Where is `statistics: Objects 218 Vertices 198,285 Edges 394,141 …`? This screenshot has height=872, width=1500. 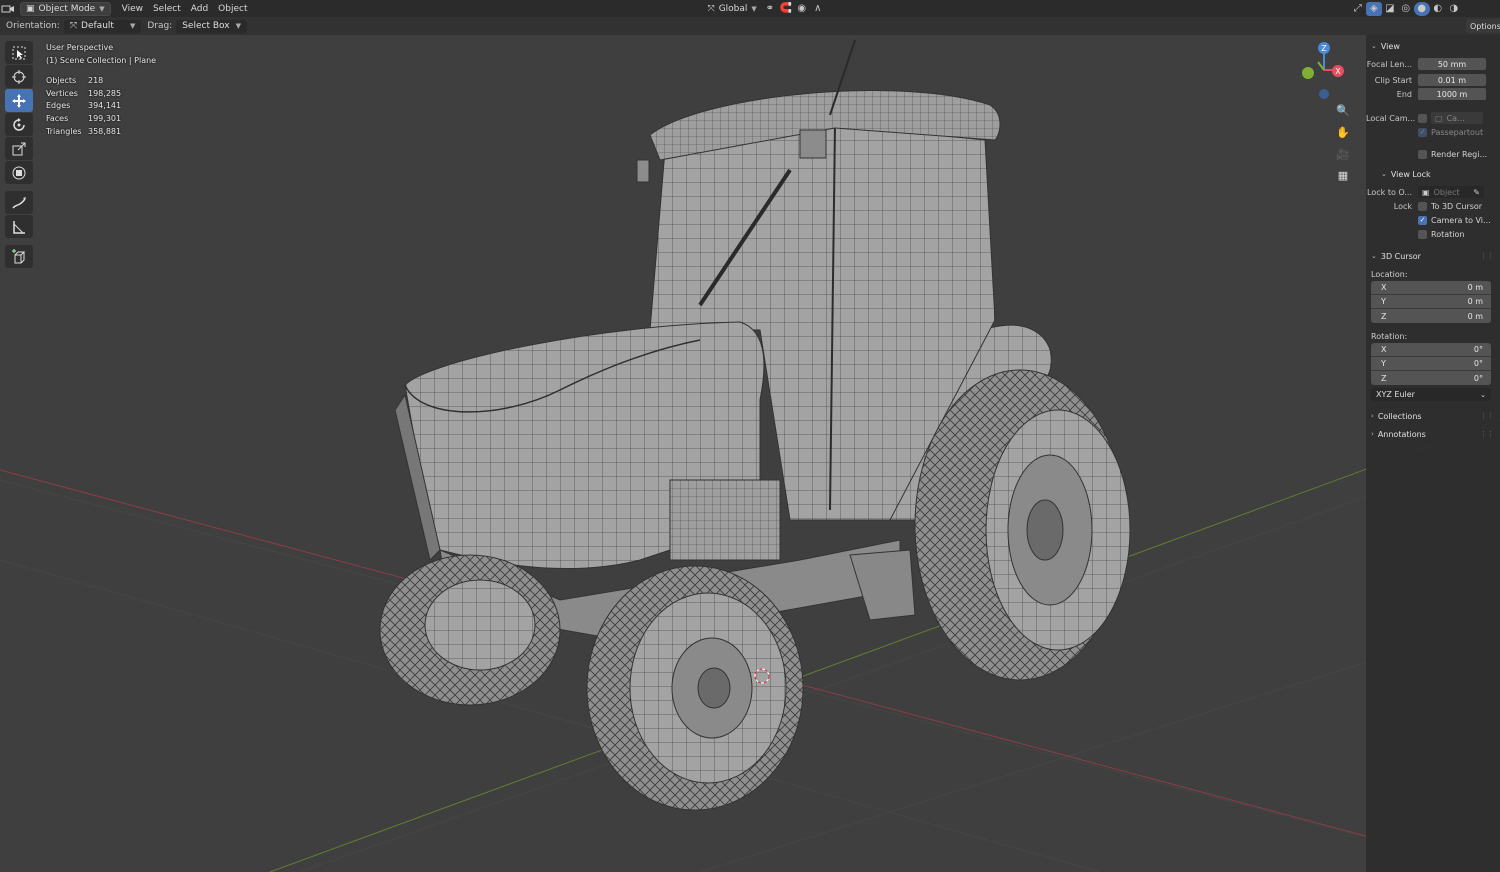 statistics: Objects 218 Vertices 198,285 Edges 394,141 … is located at coordinates (101, 106).